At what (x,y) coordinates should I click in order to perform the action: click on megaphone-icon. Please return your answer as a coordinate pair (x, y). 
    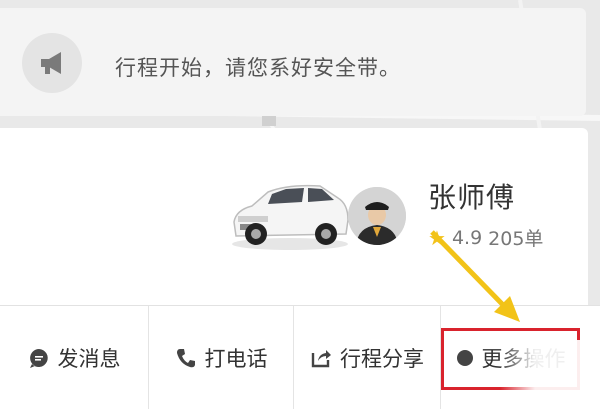
    Looking at the image, I should click on (52, 63).